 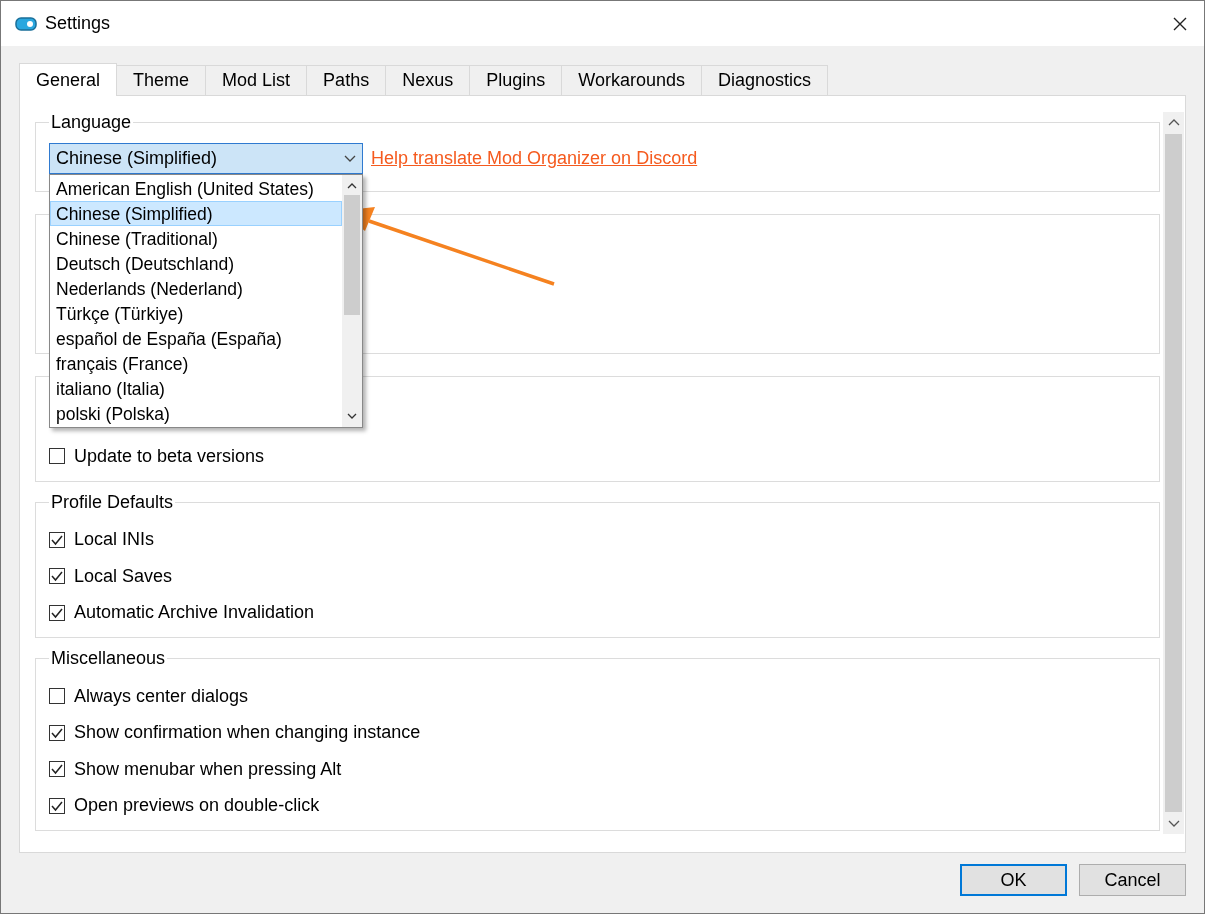 I want to click on checkbox-label: Automatic Archive Invalidation, so click(x=194, y=613).